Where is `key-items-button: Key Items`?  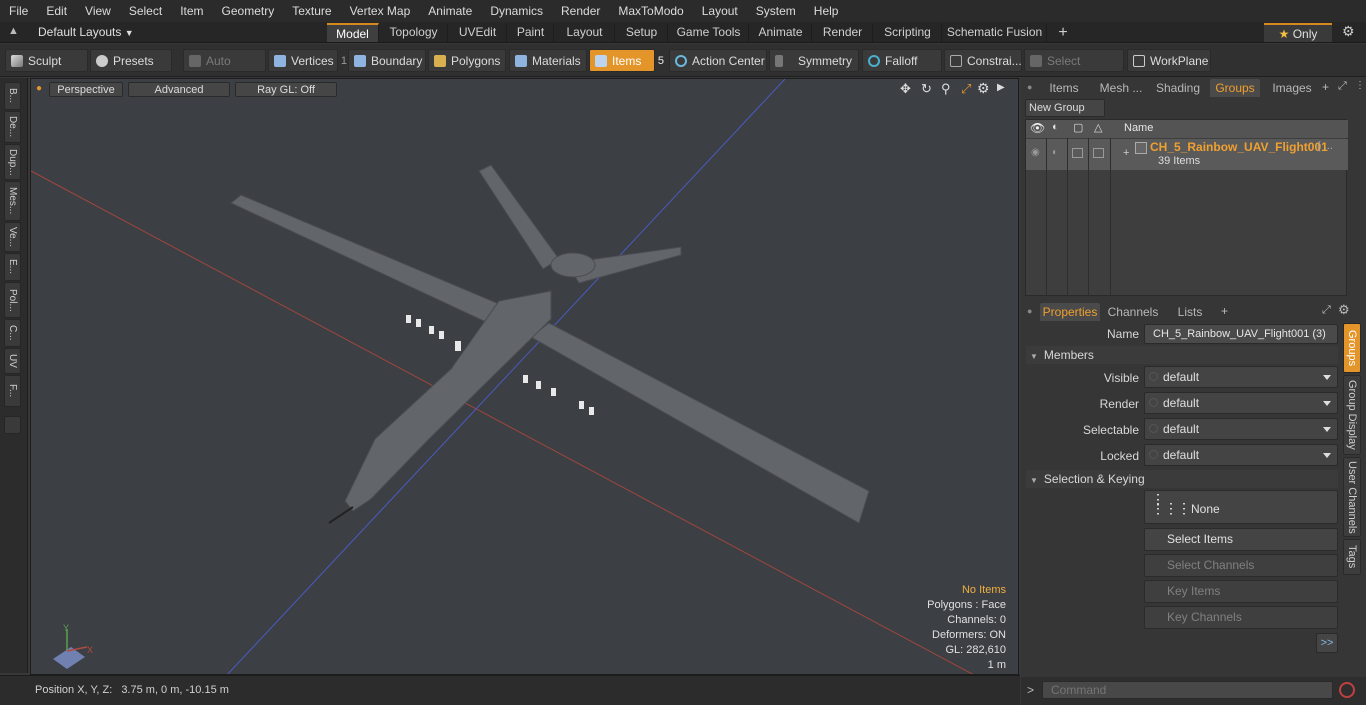
key-items-button: Key Items is located at coordinates (1241, 591).